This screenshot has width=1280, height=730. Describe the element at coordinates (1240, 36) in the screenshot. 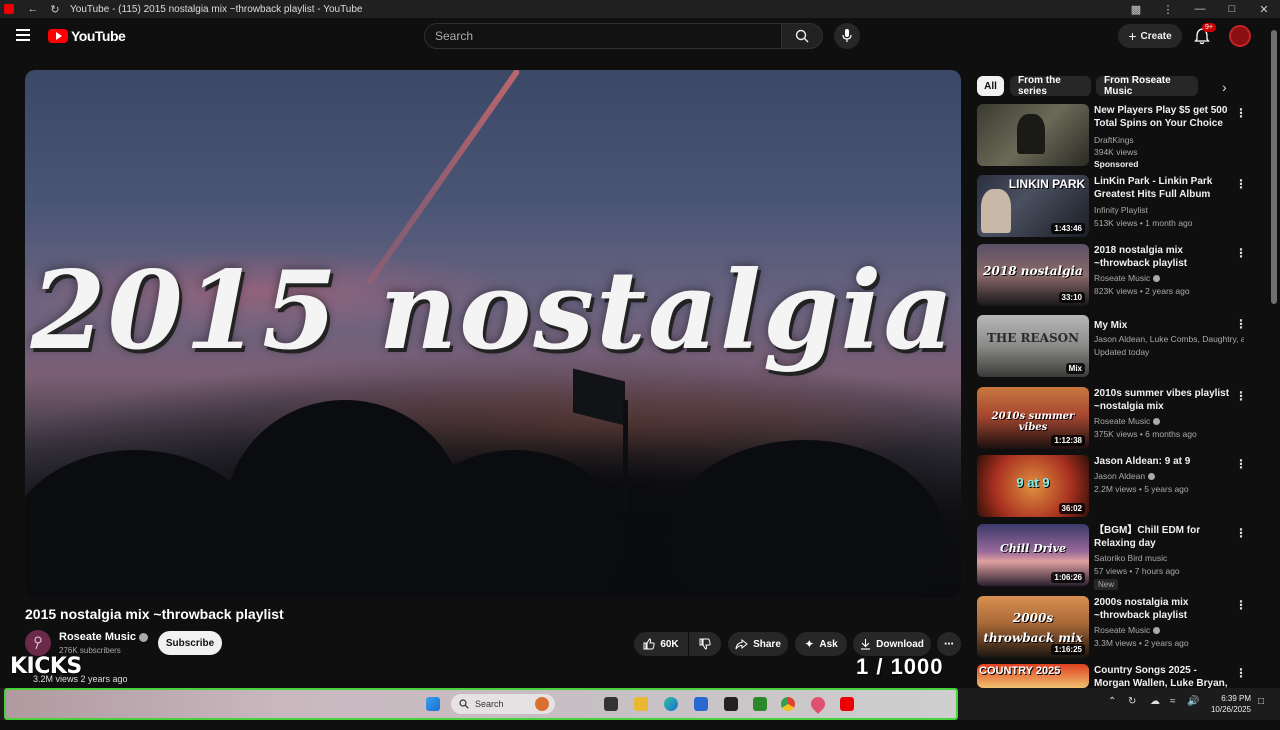

I see `account-avatar` at that location.